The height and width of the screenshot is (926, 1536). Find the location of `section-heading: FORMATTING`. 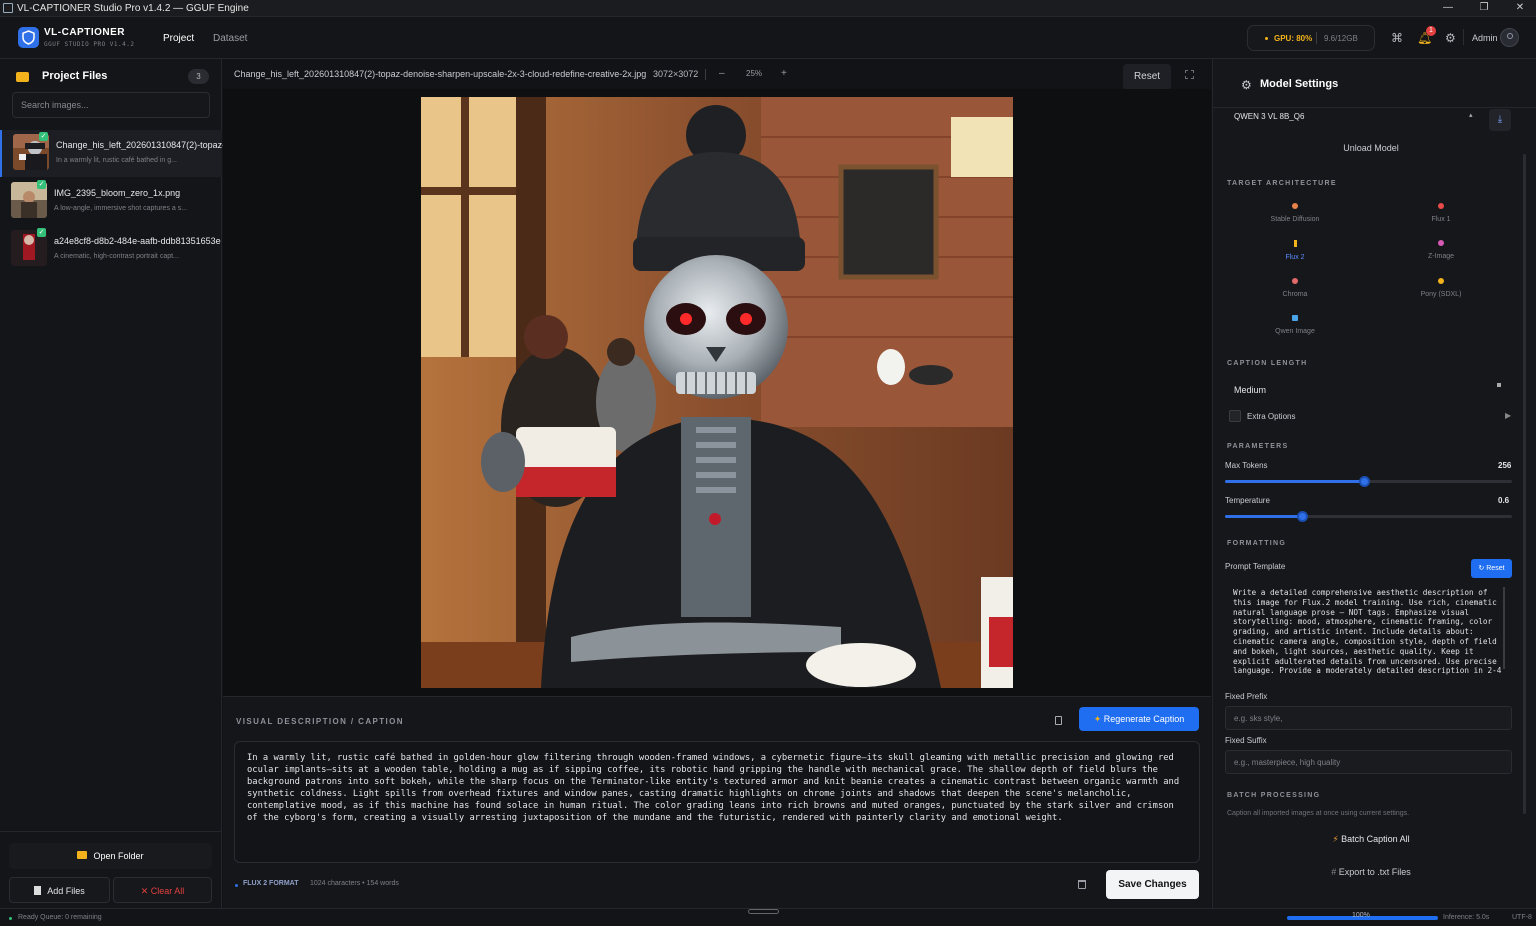

section-heading: FORMATTING is located at coordinates (1257, 543).